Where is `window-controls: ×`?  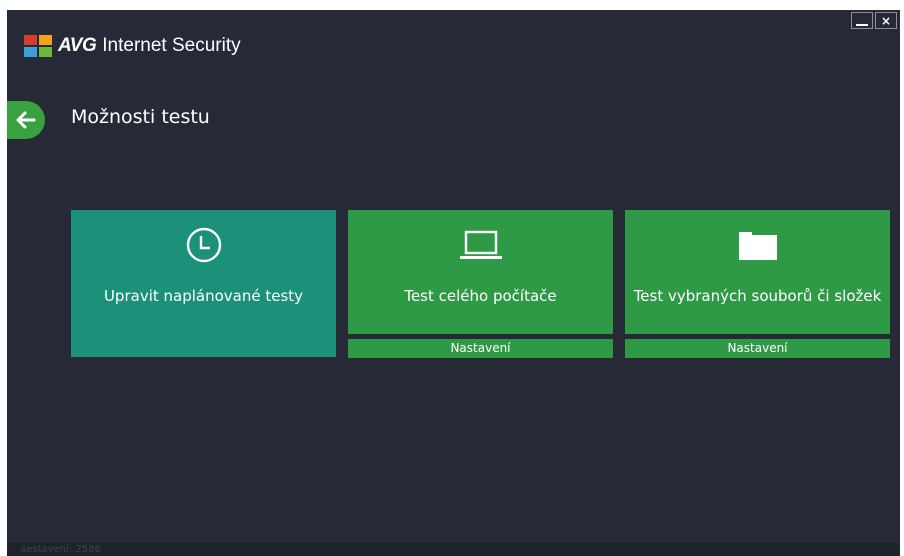 window-controls: × is located at coordinates (874, 20).